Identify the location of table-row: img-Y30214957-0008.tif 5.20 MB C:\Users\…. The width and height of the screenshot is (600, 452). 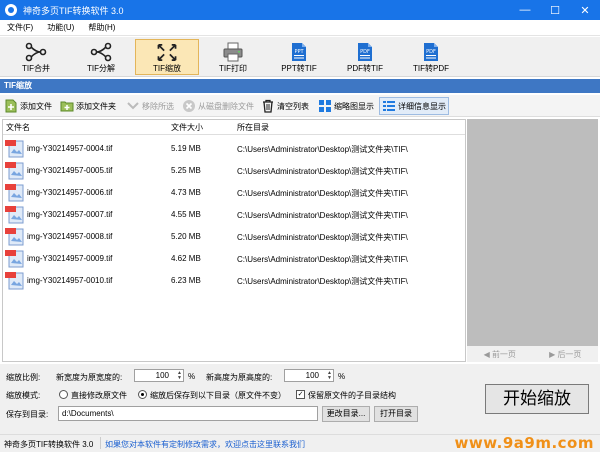
(234, 236).